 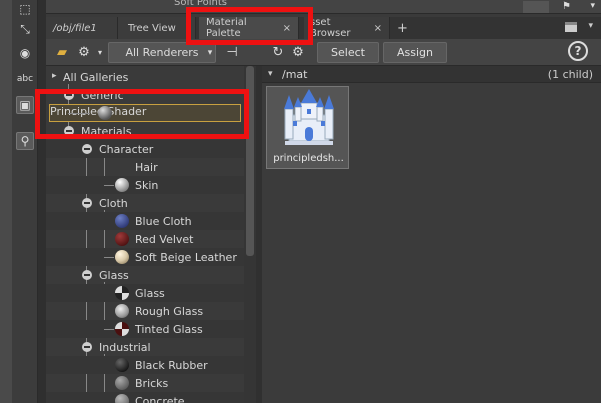 What do you see at coordinates (578, 51) in the screenshot?
I see `help-icon: ?` at bounding box center [578, 51].